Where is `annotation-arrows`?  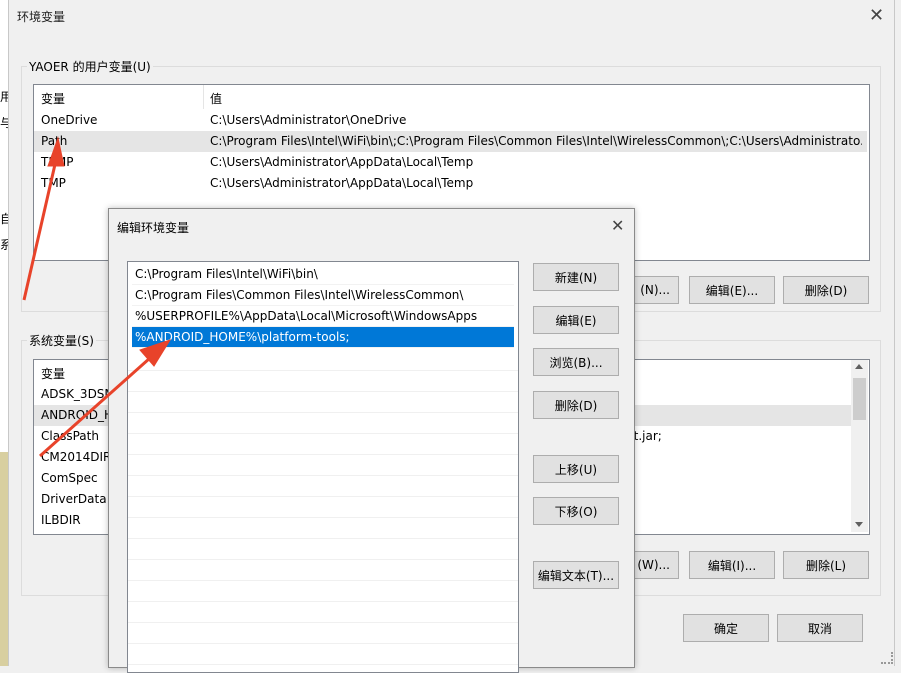
annotation-arrows is located at coordinates (97, 297).